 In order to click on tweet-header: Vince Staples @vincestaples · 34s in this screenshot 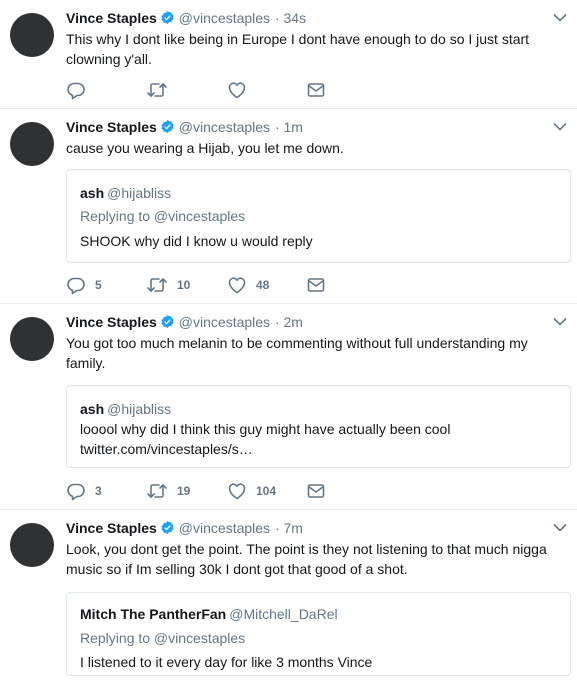, I will do `click(186, 18)`.